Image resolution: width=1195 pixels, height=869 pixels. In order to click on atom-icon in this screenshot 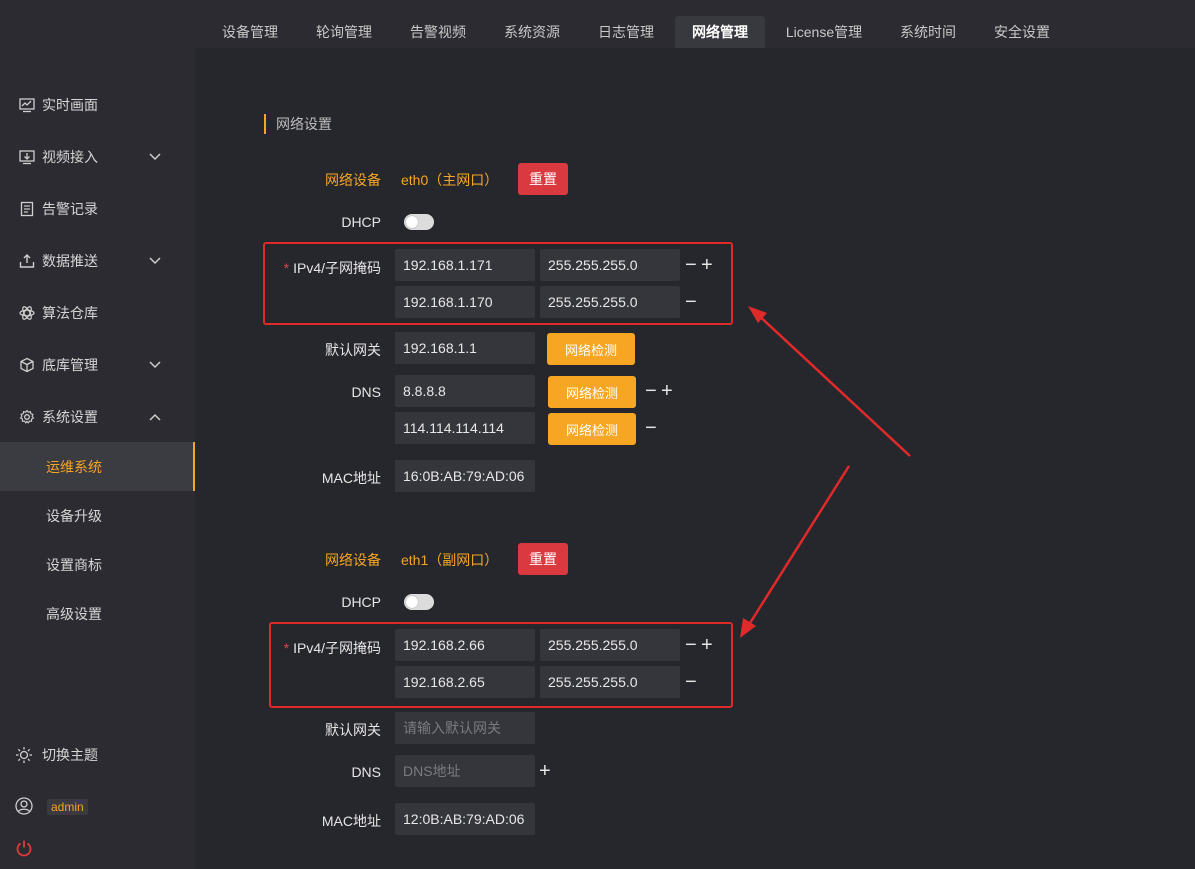, I will do `click(27, 313)`.